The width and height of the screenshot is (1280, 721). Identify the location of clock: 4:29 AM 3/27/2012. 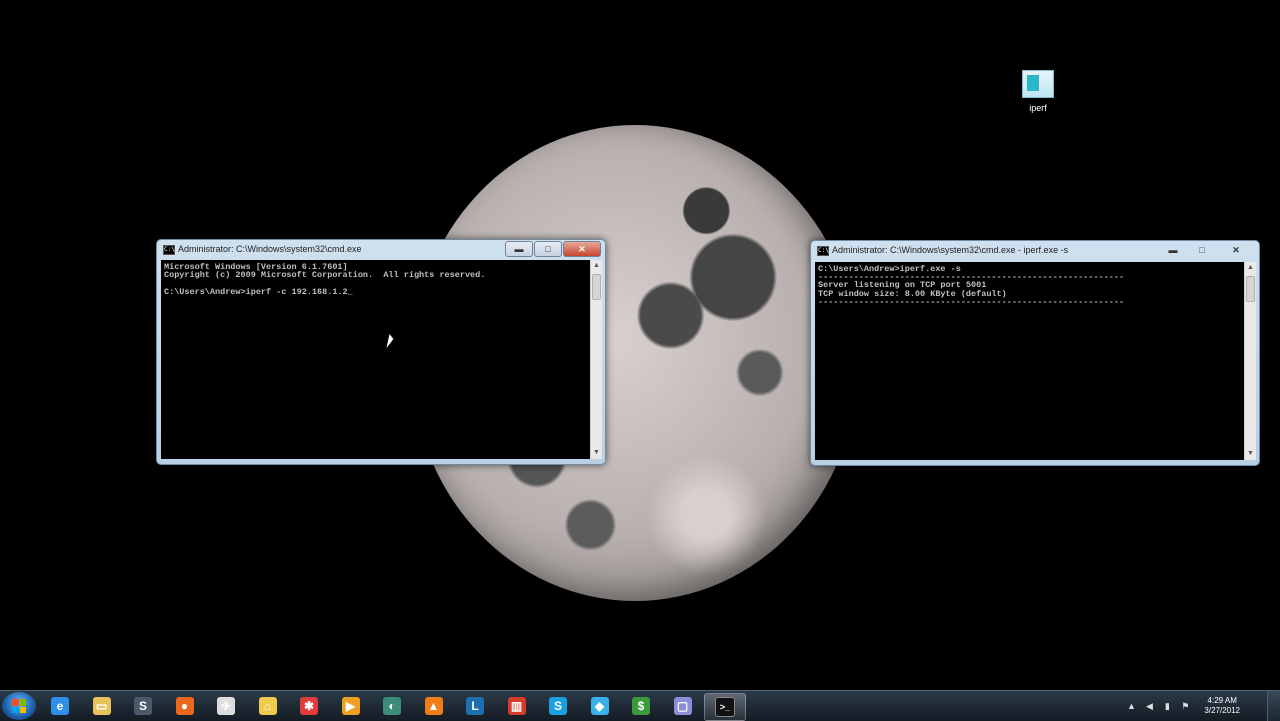
(1222, 706).